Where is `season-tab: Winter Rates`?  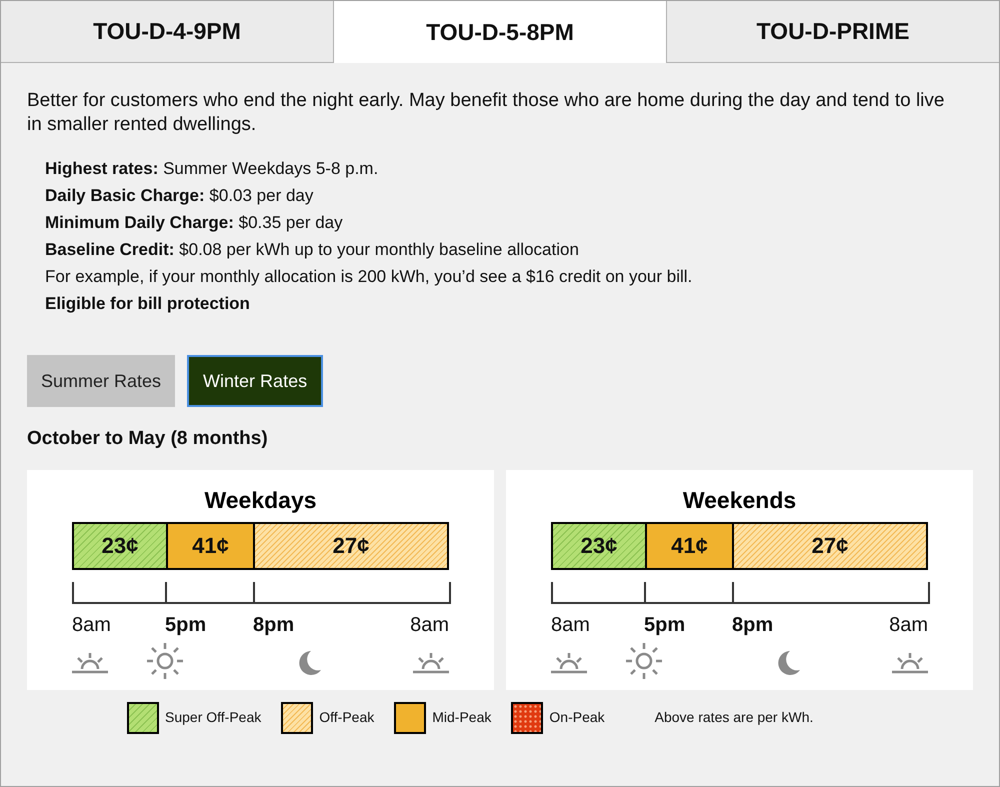
season-tab: Winter Rates is located at coordinates (255, 381).